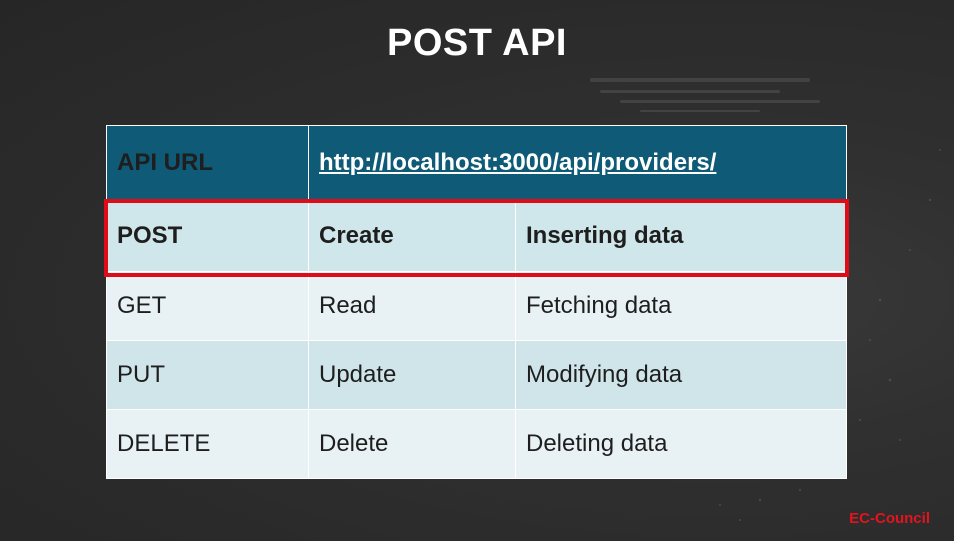  Describe the element at coordinates (207, 375) in the screenshot. I see `method-cell: PUT` at that location.